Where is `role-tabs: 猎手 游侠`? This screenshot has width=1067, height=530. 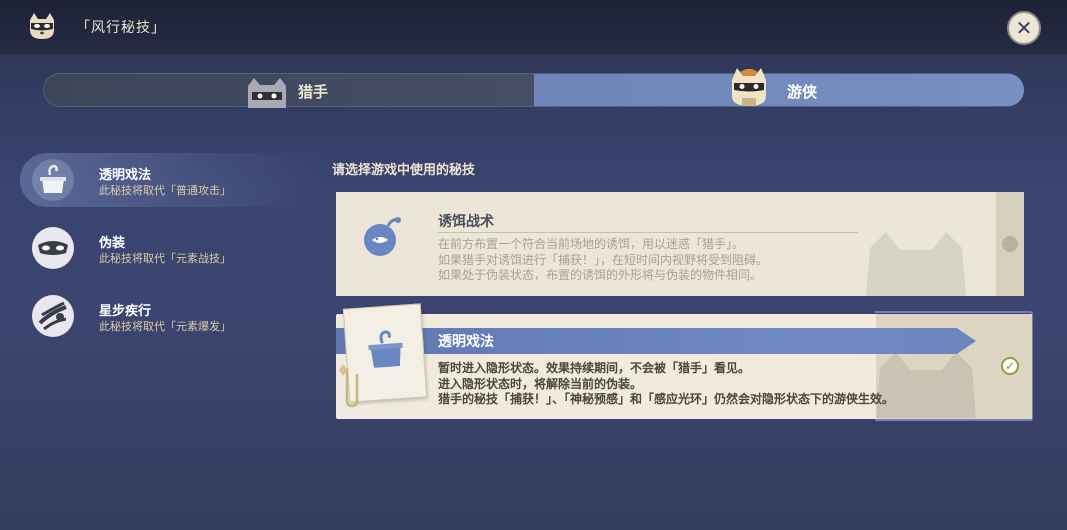
role-tabs: 猎手 游侠 is located at coordinates (533, 88).